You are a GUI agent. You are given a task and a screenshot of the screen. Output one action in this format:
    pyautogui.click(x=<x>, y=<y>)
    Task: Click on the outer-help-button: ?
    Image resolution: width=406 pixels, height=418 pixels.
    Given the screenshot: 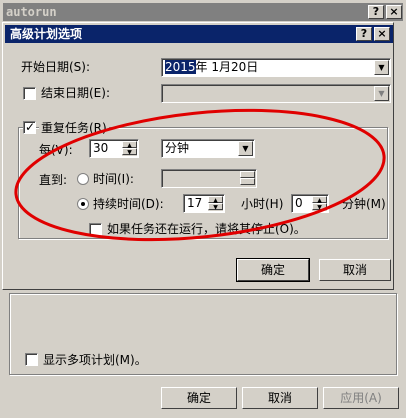 What is the action you would take?
    pyautogui.click(x=376, y=12)
    